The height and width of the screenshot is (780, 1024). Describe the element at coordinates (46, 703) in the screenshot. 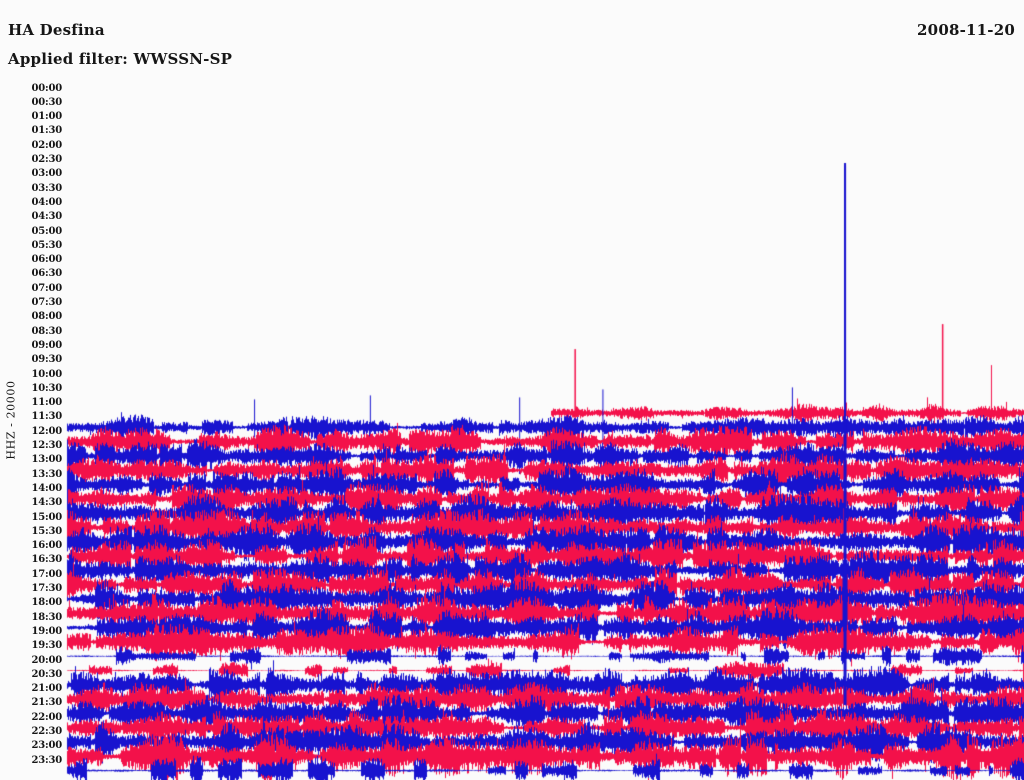

I see `time-label: 21:30` at that location.